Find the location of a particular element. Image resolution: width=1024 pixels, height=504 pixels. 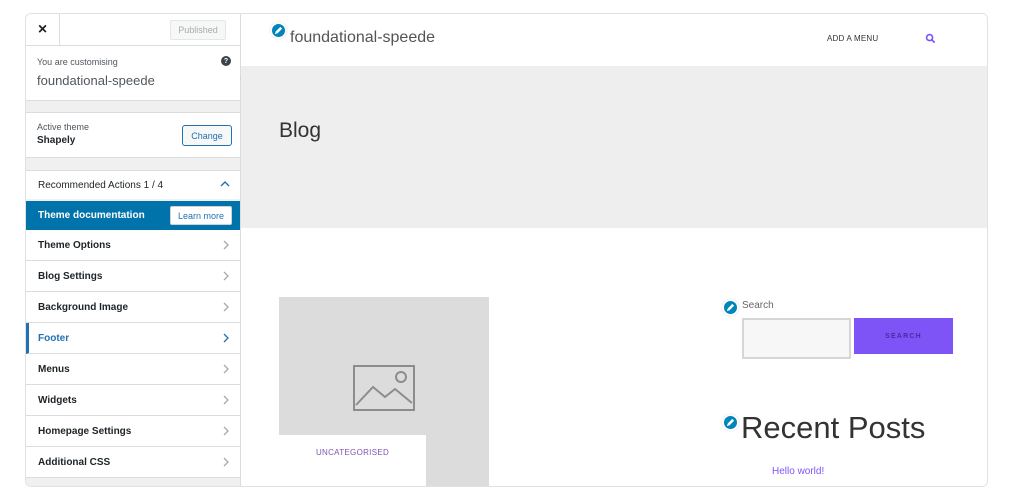

sidebar-item-widgets: Widgets is located at coordinates (133, 400).